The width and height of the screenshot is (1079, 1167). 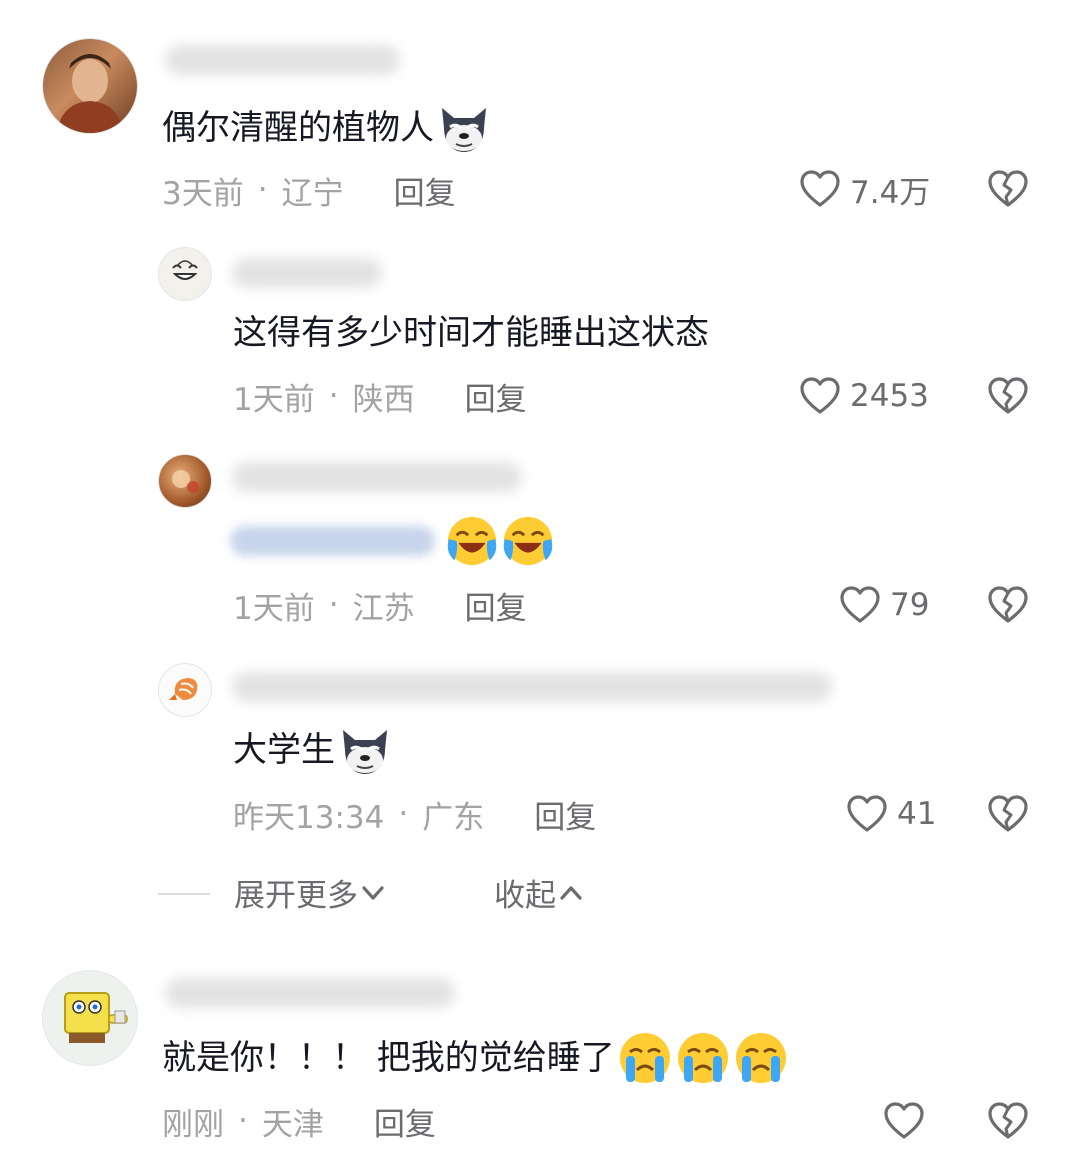 I want to click on expand-more-button: 展开更多, so click(x=311, y=892).